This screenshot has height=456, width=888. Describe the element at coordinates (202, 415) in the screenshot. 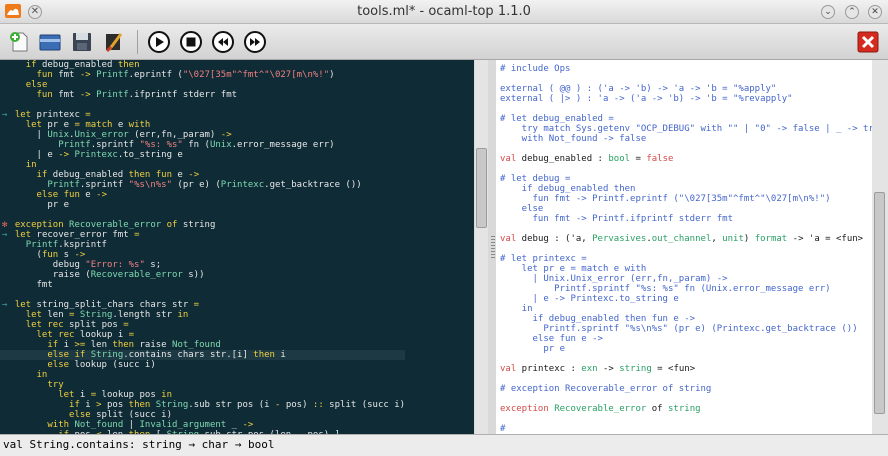

I see `code-line: else split (succ i)` at that location.